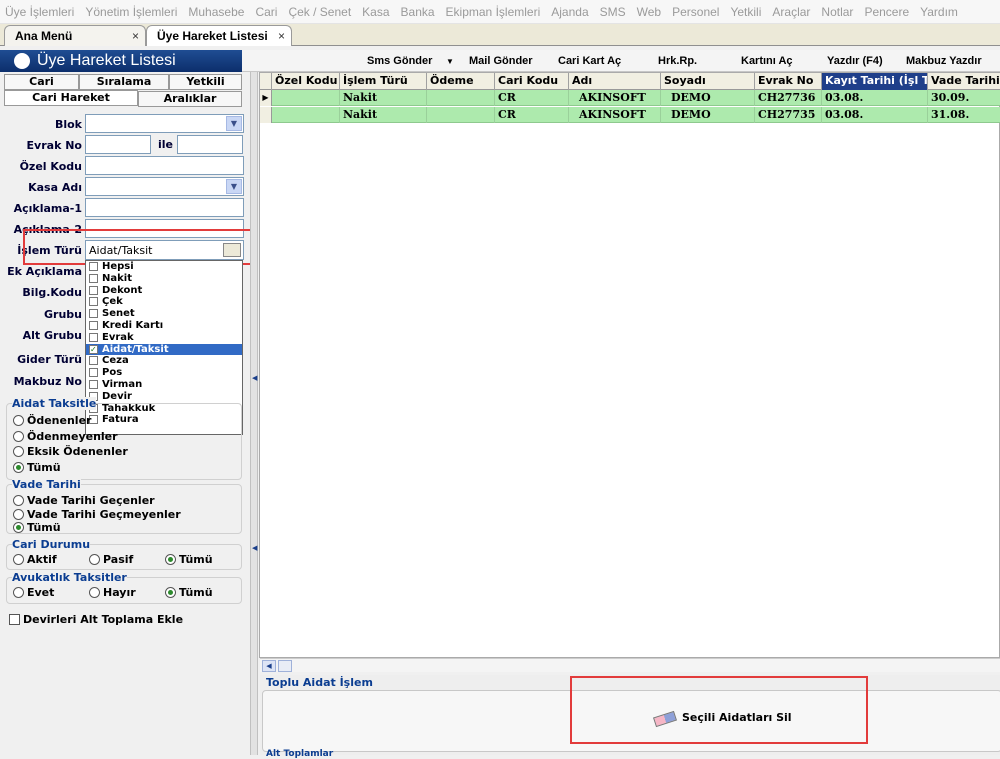  Describe the element at coordinates (216, 12) in the screenshot. I see `menu-muhasebe: Muhasebe` at that location.